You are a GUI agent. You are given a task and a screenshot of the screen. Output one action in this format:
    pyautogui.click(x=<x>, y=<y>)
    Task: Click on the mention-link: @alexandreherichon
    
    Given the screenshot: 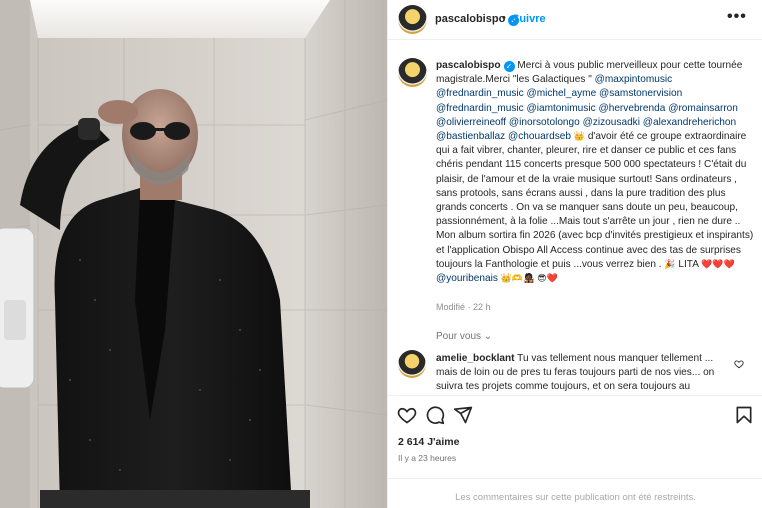 What is the action you would take?
    pyautogui.click(x=689, y=122)
    